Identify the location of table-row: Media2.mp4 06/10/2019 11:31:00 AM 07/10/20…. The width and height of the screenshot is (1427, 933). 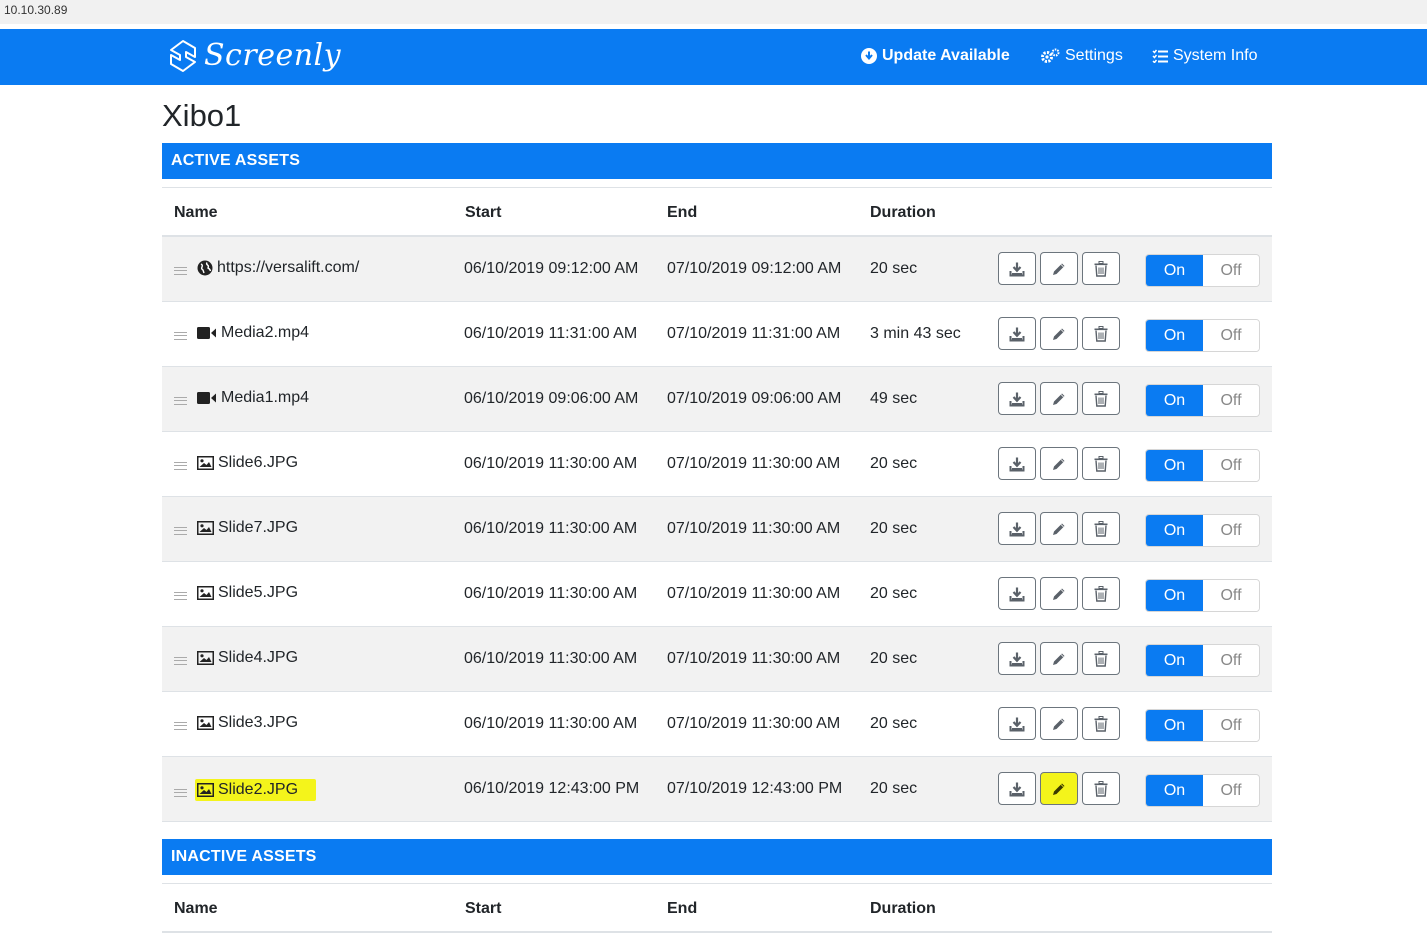
(717, 334).